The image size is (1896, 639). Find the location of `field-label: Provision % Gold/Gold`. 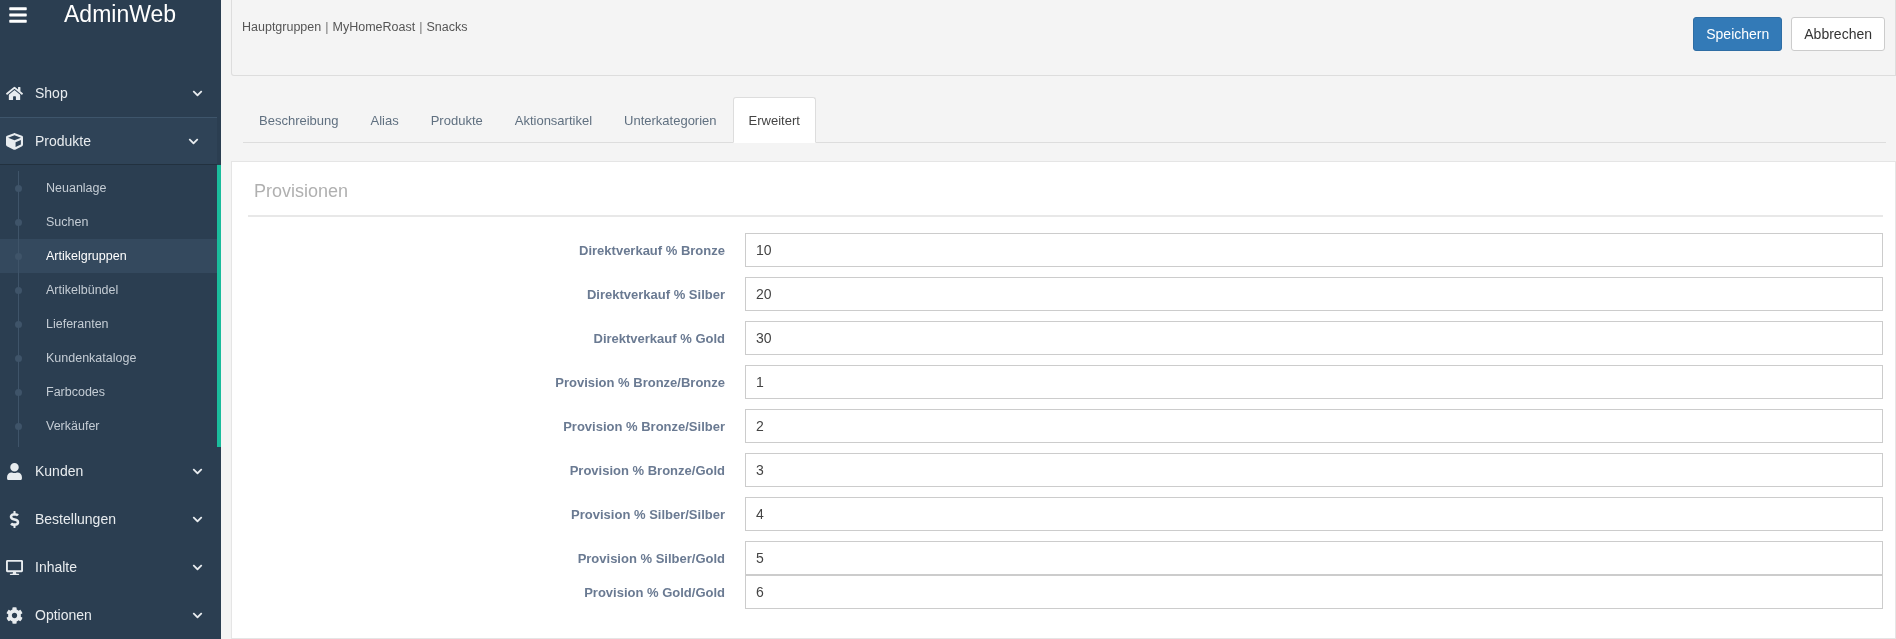

field-label: Provision % Gold/Gold is located at coordinates (654, 592).